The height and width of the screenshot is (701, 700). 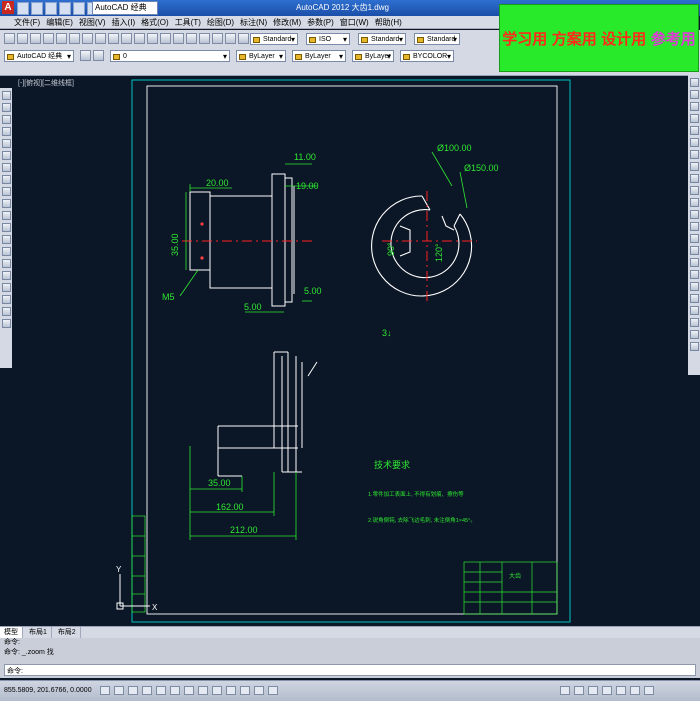 I want to click on paste-icon, so click(x=113, y=38).